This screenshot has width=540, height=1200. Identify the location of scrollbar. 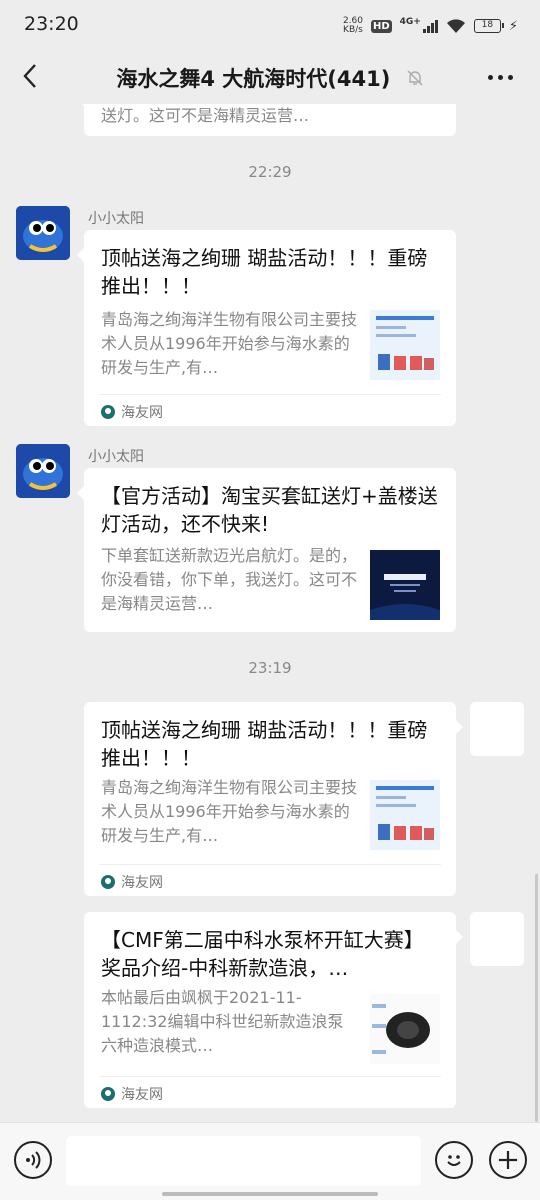
(536, 998).